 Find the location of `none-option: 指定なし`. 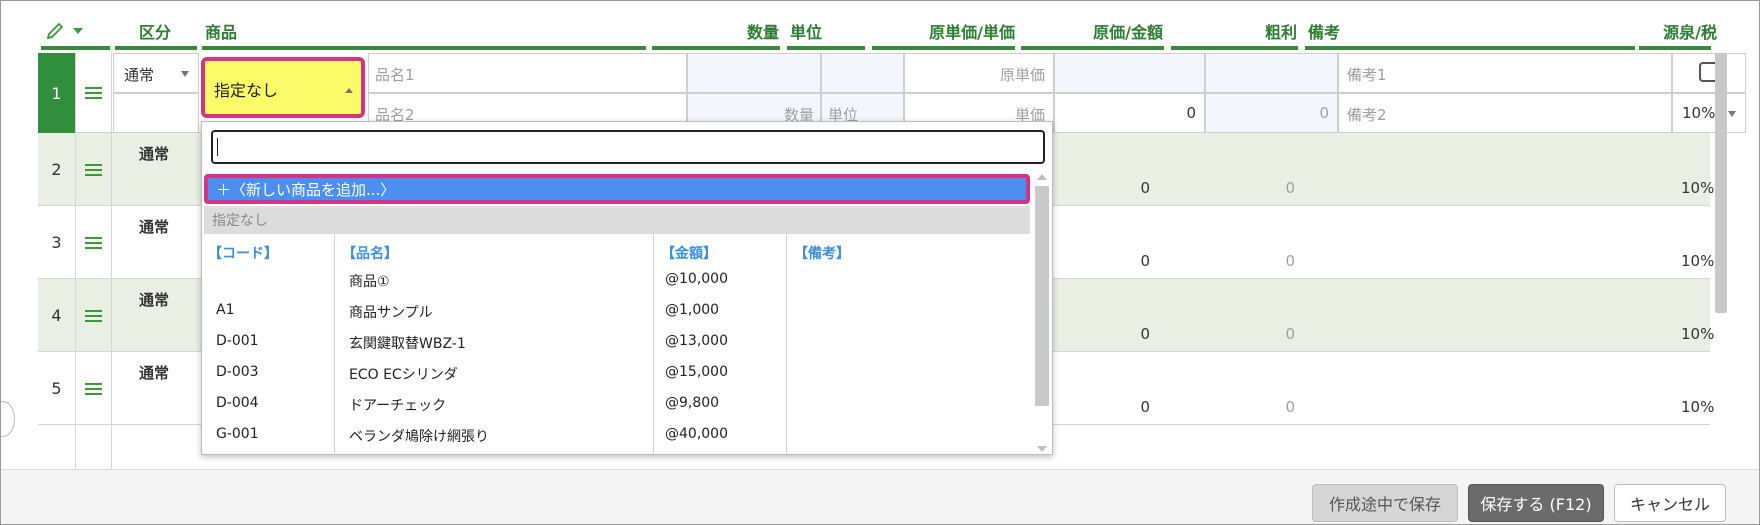

none-option: 指定なし is located at coordinates (617, 220).